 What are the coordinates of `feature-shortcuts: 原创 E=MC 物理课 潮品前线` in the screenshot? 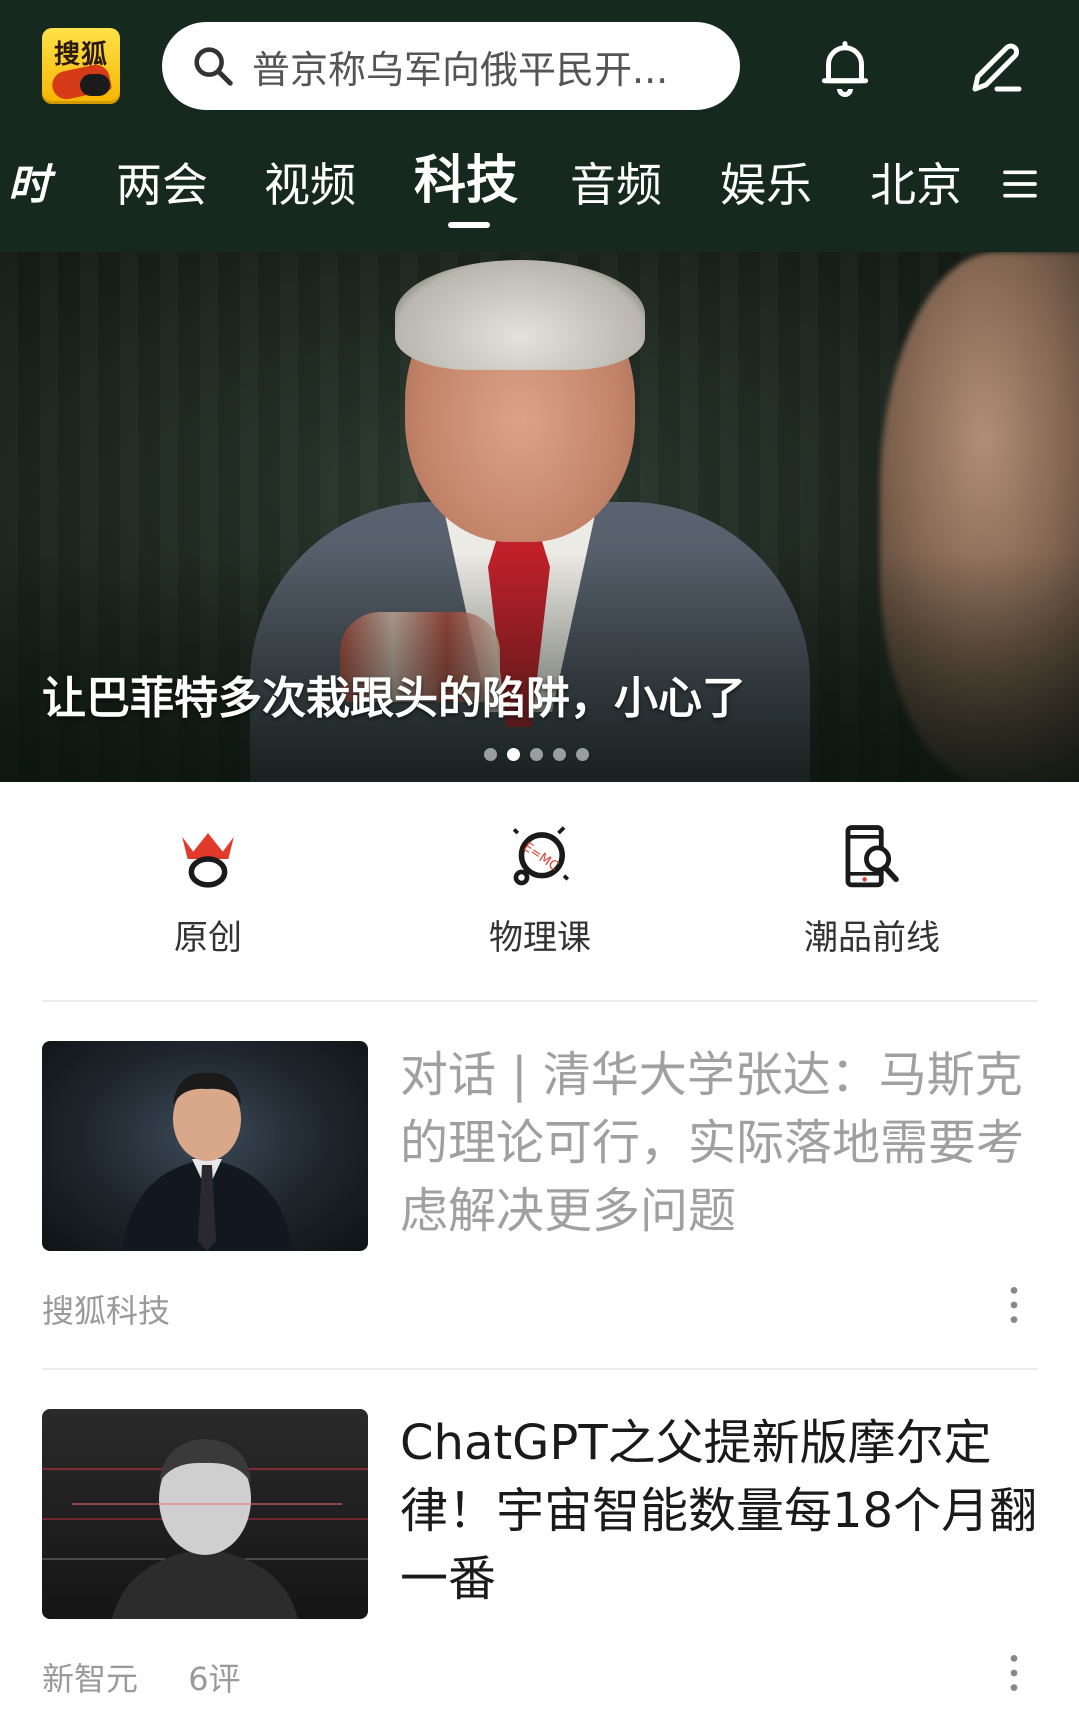 It's located at (539, 892).